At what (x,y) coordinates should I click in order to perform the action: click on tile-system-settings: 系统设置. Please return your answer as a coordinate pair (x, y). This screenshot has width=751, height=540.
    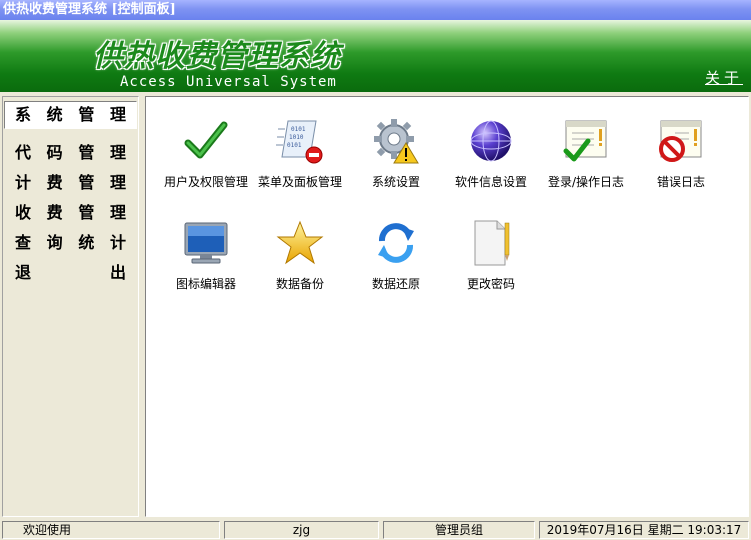
    Looking at the image, I should click on (396, 162).